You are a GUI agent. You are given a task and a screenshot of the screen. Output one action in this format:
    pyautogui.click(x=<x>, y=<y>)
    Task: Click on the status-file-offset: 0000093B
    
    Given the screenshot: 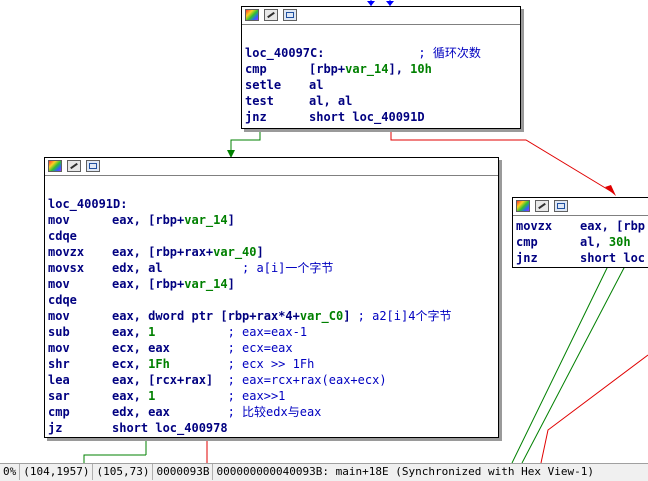 What is the action you would take?
    pyautogui.click(x=183, y=472)
    